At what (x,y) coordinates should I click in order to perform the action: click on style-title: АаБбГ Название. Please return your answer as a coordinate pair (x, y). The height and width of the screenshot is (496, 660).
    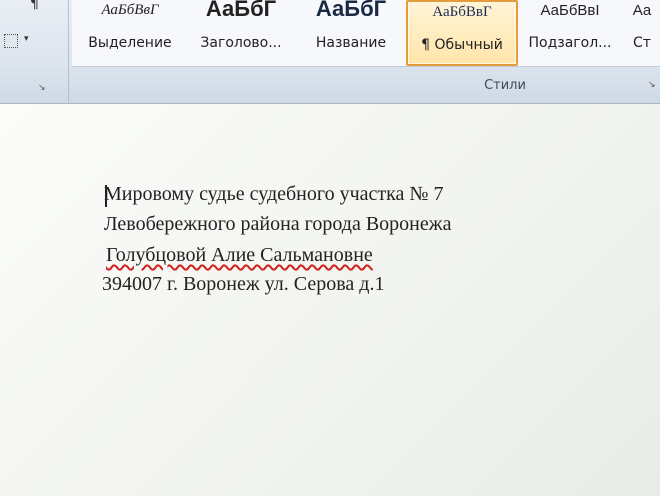
    Looking at the image, I should click on (351, 31).